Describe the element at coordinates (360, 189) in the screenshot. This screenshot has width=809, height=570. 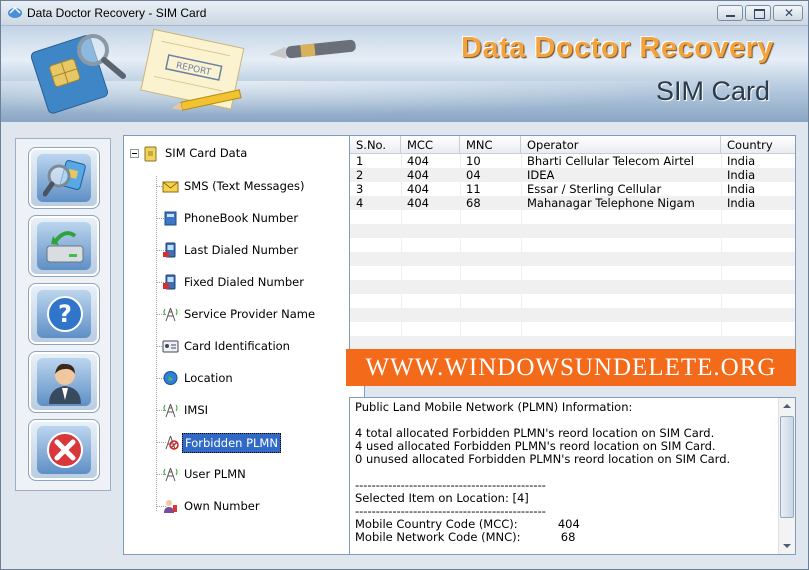
I see `cell-sno: 3` at that location.